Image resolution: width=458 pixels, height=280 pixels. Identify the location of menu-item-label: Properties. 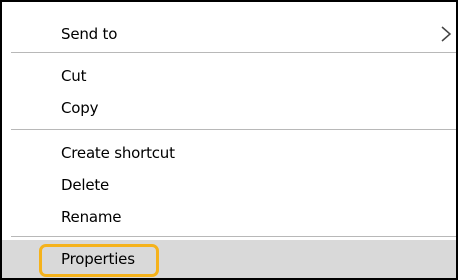
(98, 259).